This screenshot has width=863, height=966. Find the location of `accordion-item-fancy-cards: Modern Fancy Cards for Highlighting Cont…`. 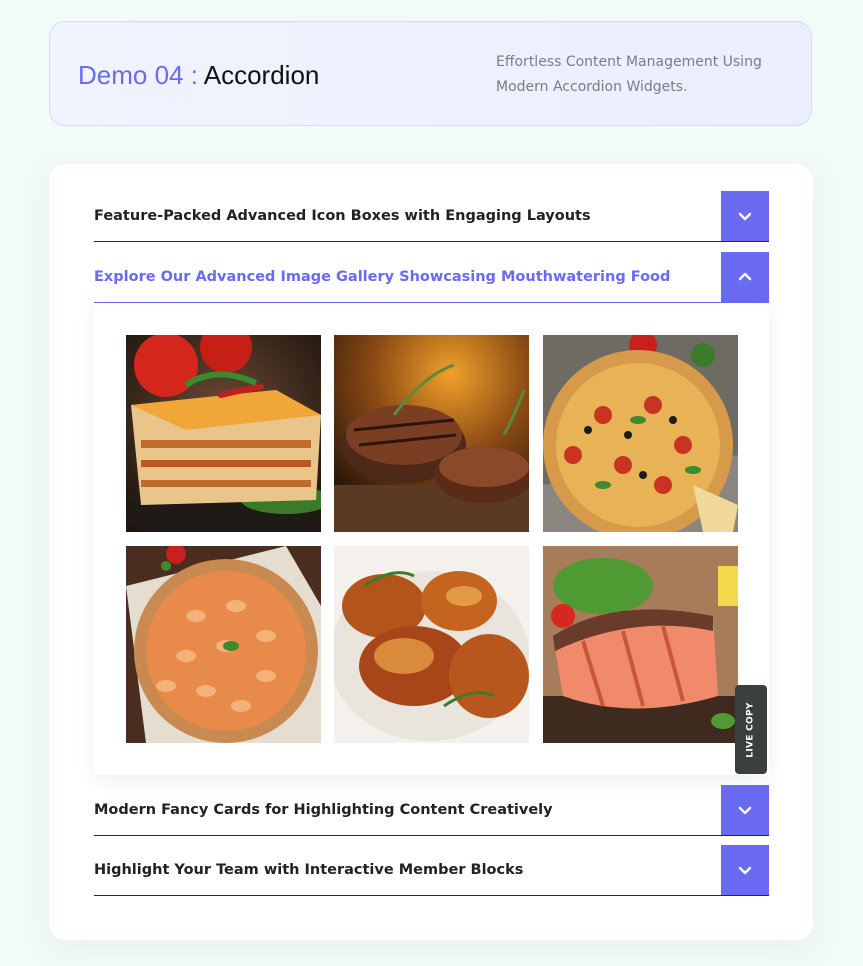

accordion-item-fancy-cards: Modern Fancy Cards for Highlighting Cont… is located at coordinates (431, 810).